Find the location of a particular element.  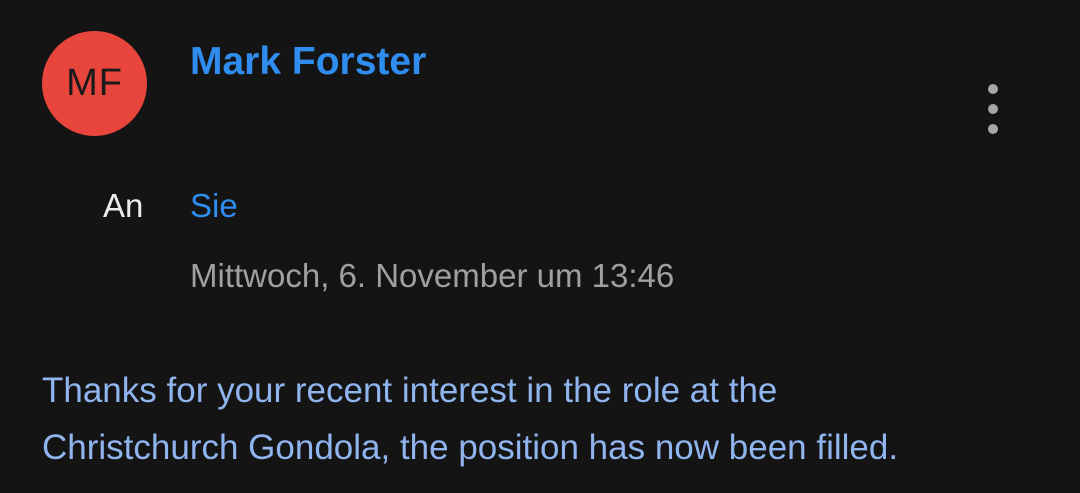

sender-name: Mark Forster is located at coordinates (308, 62).